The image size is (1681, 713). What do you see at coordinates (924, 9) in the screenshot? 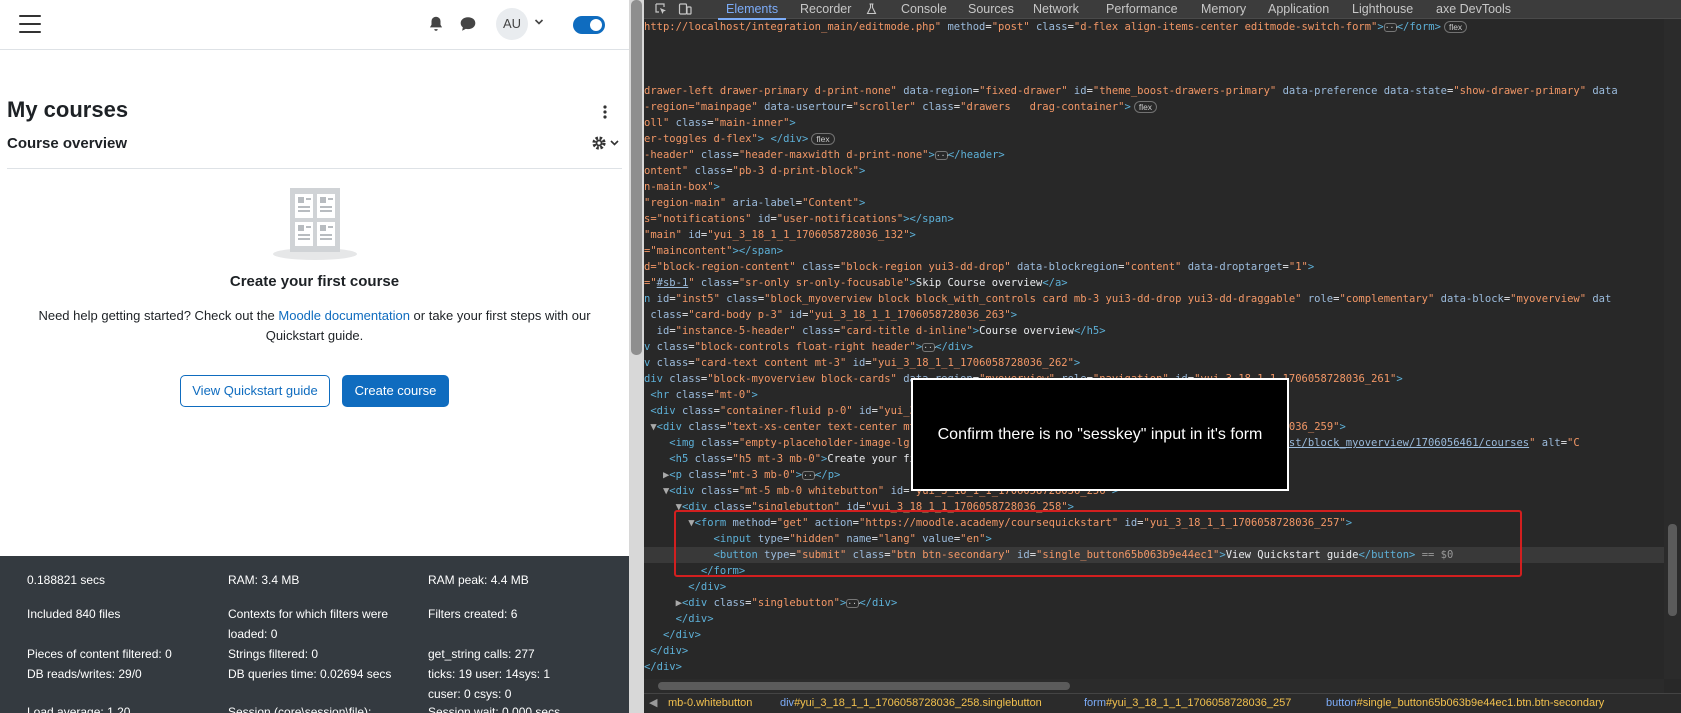
I see `tab-console: Console` at bounding box center [924, 9].